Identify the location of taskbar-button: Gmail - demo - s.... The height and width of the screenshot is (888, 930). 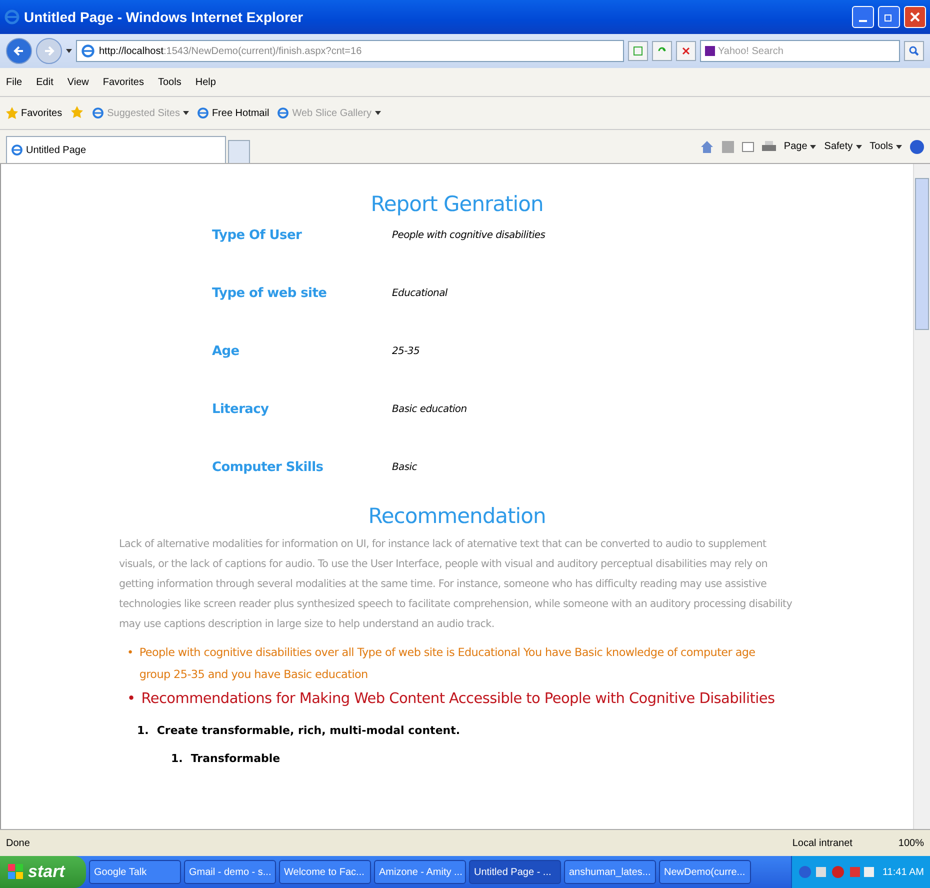
(230, 872).